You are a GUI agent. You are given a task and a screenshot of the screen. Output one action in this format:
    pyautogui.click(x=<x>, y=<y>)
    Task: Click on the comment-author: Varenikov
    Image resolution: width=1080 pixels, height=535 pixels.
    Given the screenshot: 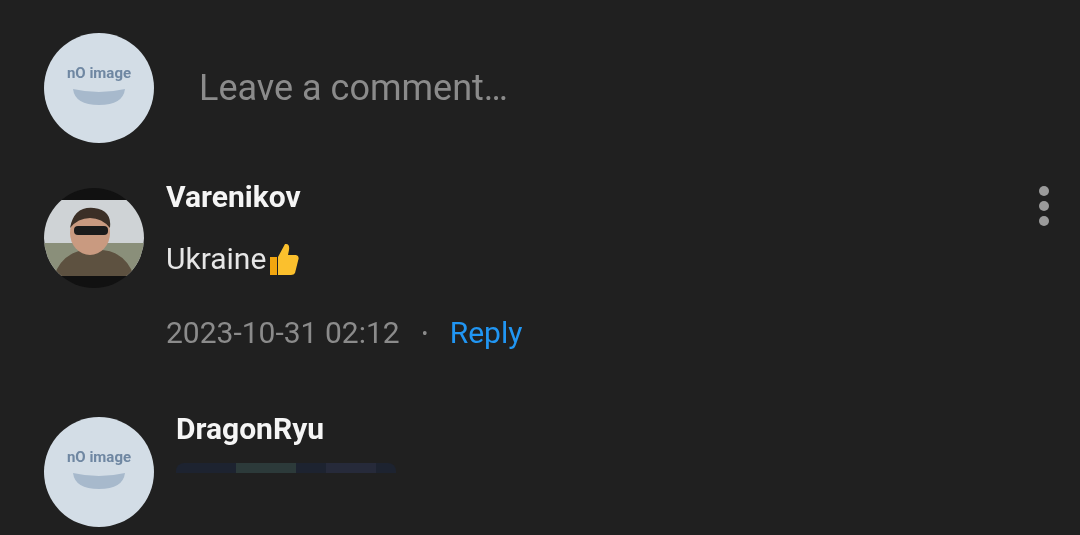 What is the action you would take?
    pyautogui.click(x=234, y=197)
    